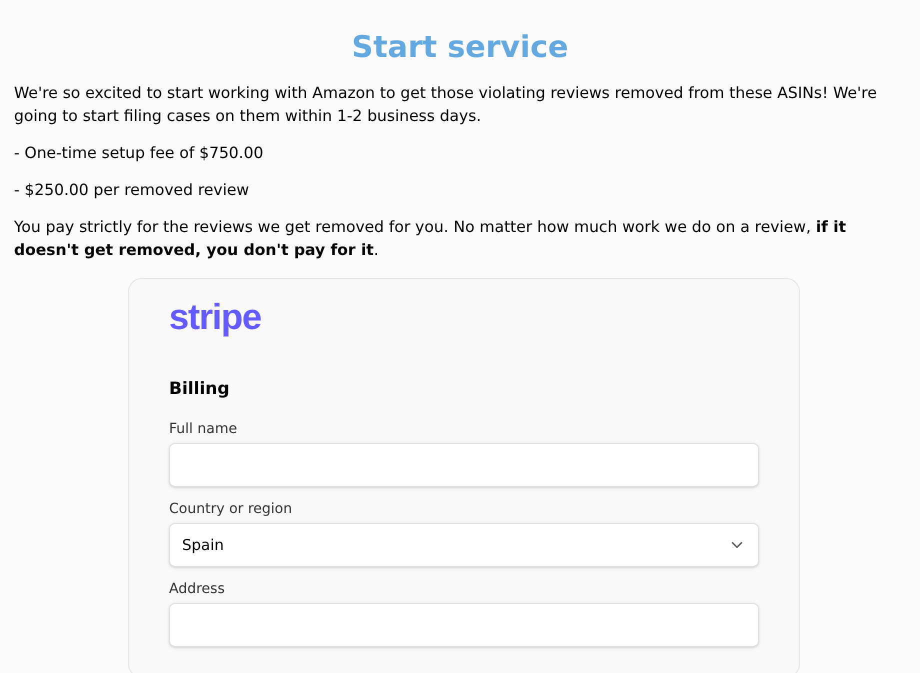  Describe the element at coordinates (231, 509) in the screenshot. I see `field-label: Country or region` at that location.